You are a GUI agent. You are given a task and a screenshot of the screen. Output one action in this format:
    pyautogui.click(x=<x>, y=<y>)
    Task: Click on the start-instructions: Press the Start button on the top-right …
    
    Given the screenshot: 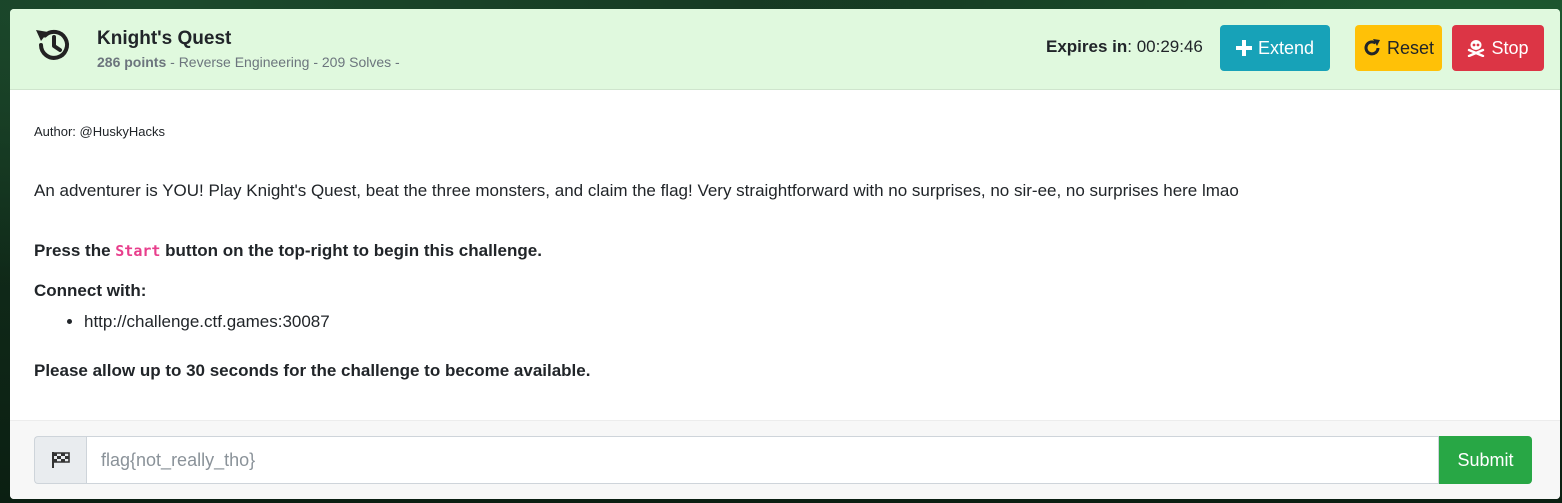 What is the action you would take?
    pyautogui.click(x=288, y=251)
    